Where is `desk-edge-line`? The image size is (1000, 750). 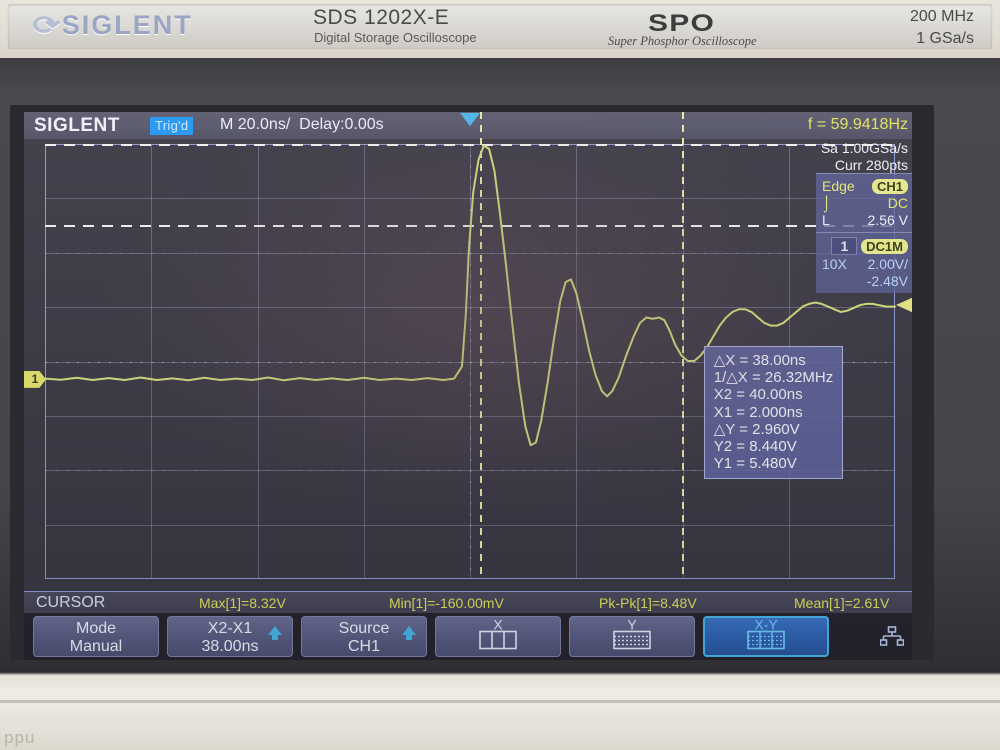 desk-edge-line is located at coordinates (500, 701).